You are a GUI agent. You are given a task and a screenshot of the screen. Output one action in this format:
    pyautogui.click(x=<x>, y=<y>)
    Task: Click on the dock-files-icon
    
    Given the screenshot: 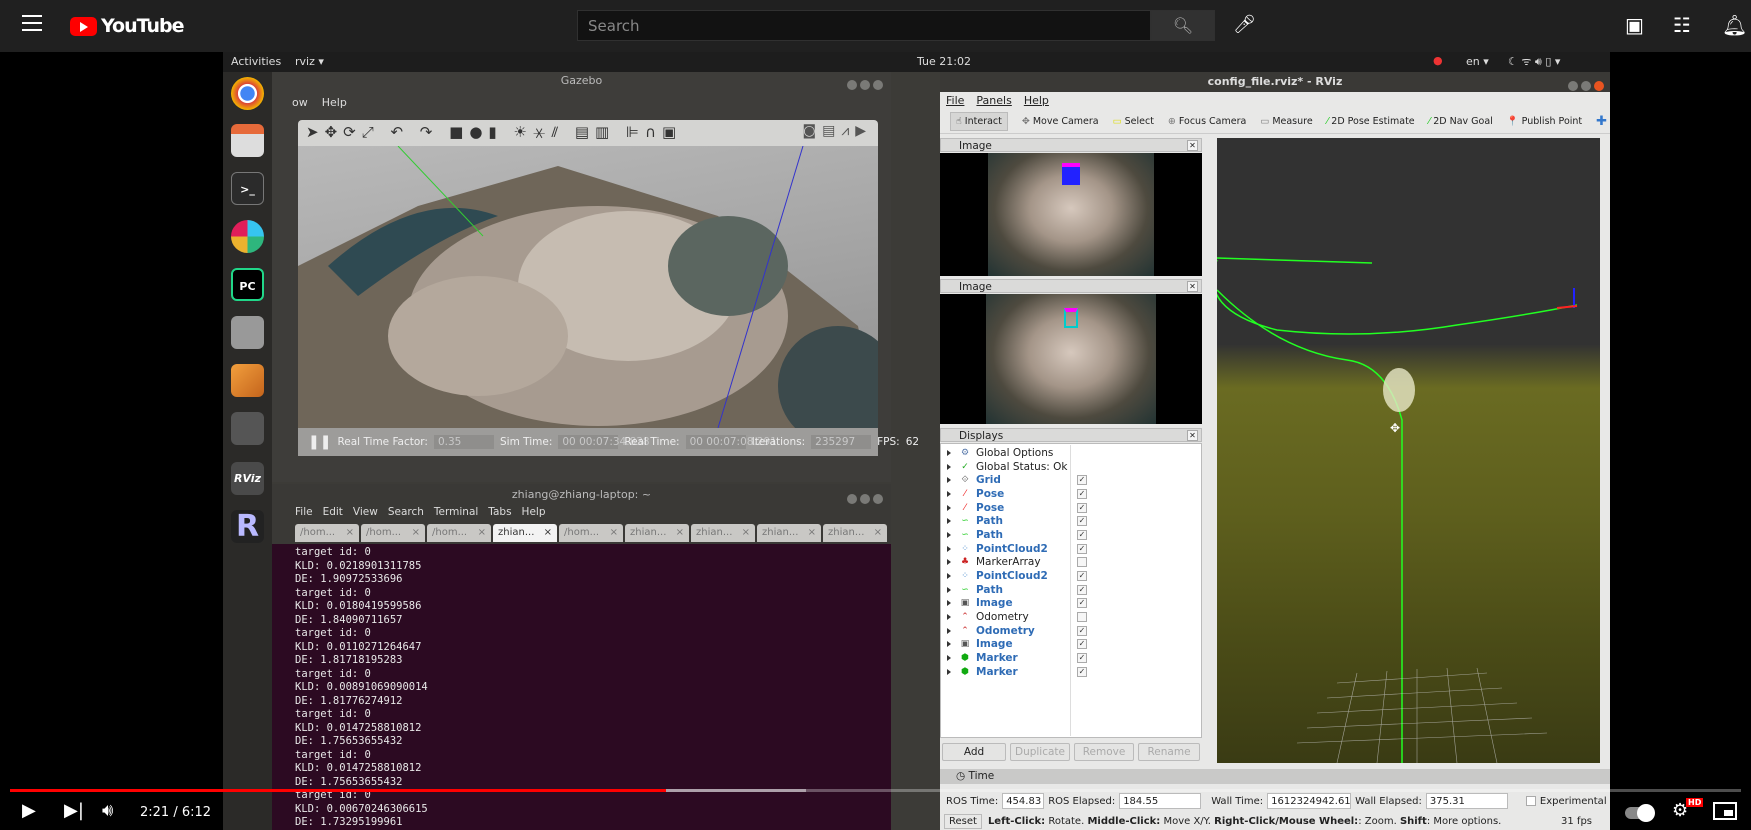 What is the action you would take?
    pyautogui.click(x=247, y=140)
    